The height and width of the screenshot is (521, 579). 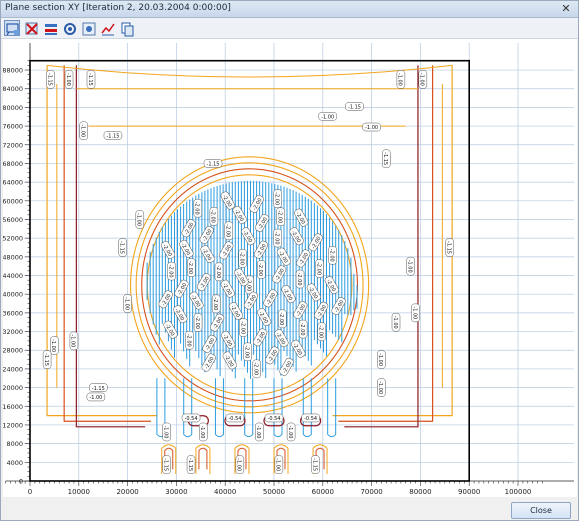 What do you see at coordinates (541, 510) in the screenshot?
I see `close-button: Close` at bounding box center [541, 510].